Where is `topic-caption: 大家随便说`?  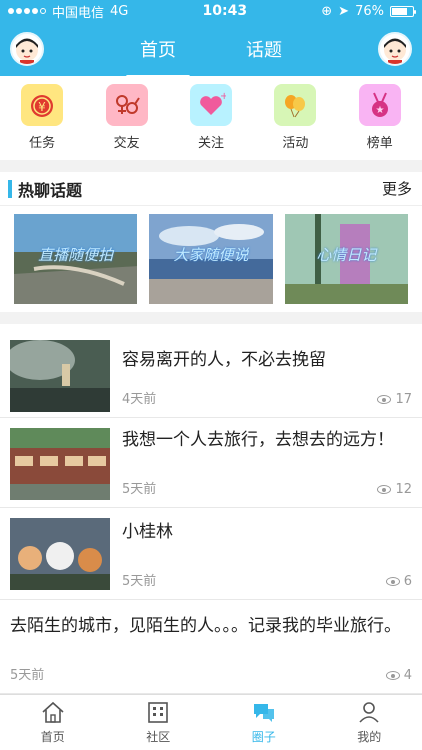
topic-caption: 大家随便说 is located at coordinates (211, 255).